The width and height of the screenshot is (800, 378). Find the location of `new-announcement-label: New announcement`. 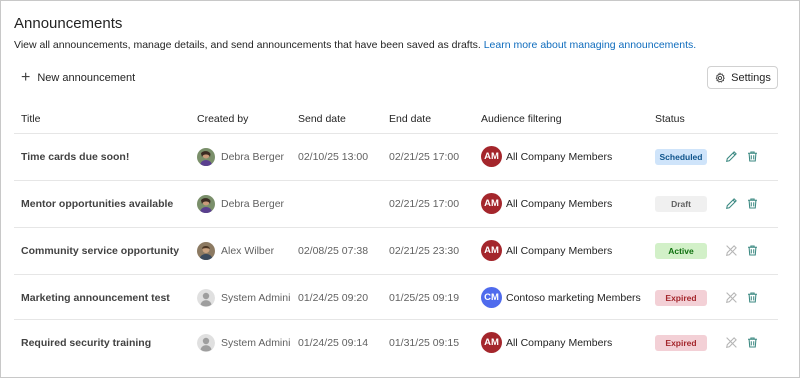

new-announcement-label: New announcement is located at coordinates (86, 78).